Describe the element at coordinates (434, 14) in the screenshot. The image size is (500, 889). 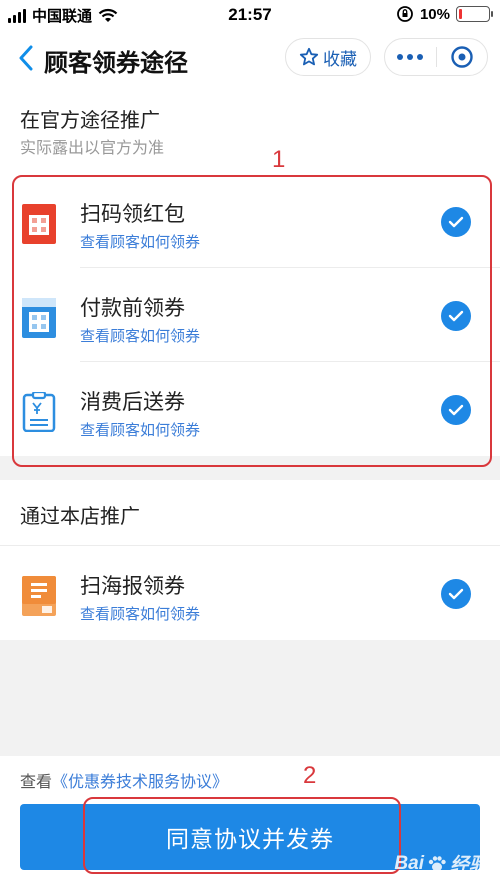
I see `battery-percent: 10%` at that location.